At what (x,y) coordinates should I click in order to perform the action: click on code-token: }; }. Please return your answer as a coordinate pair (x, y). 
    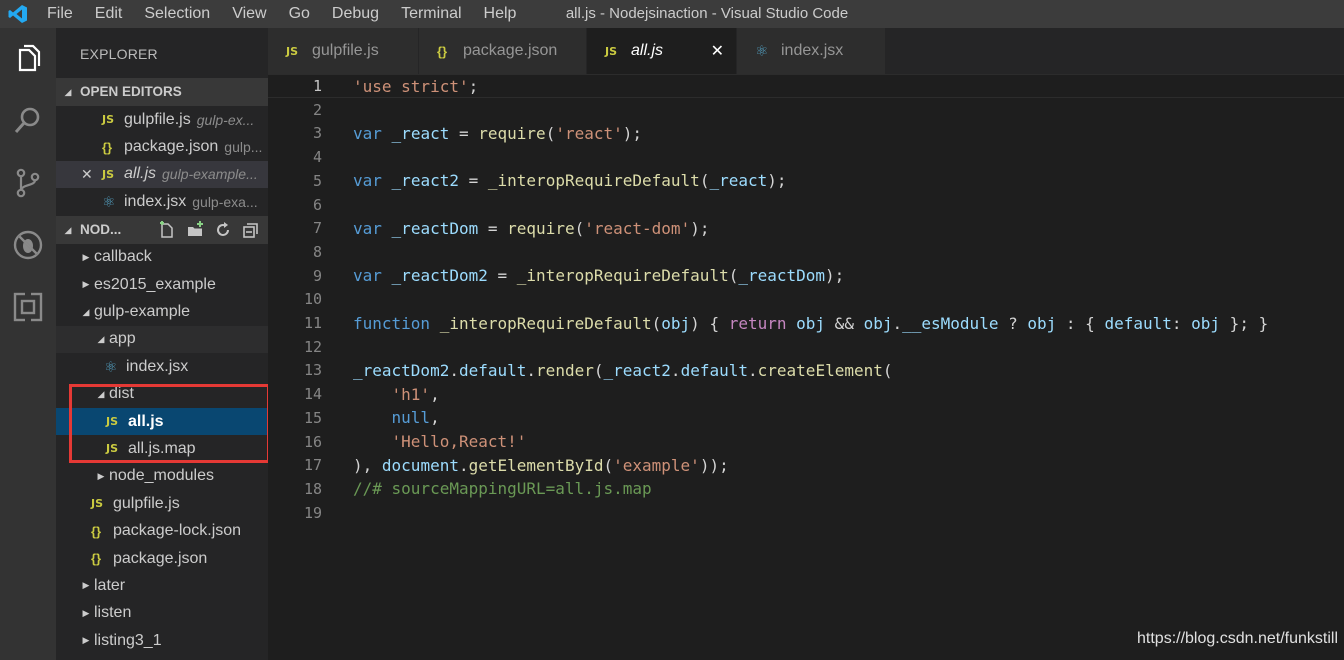
    Looking at the image, I should click on (1244, 323).